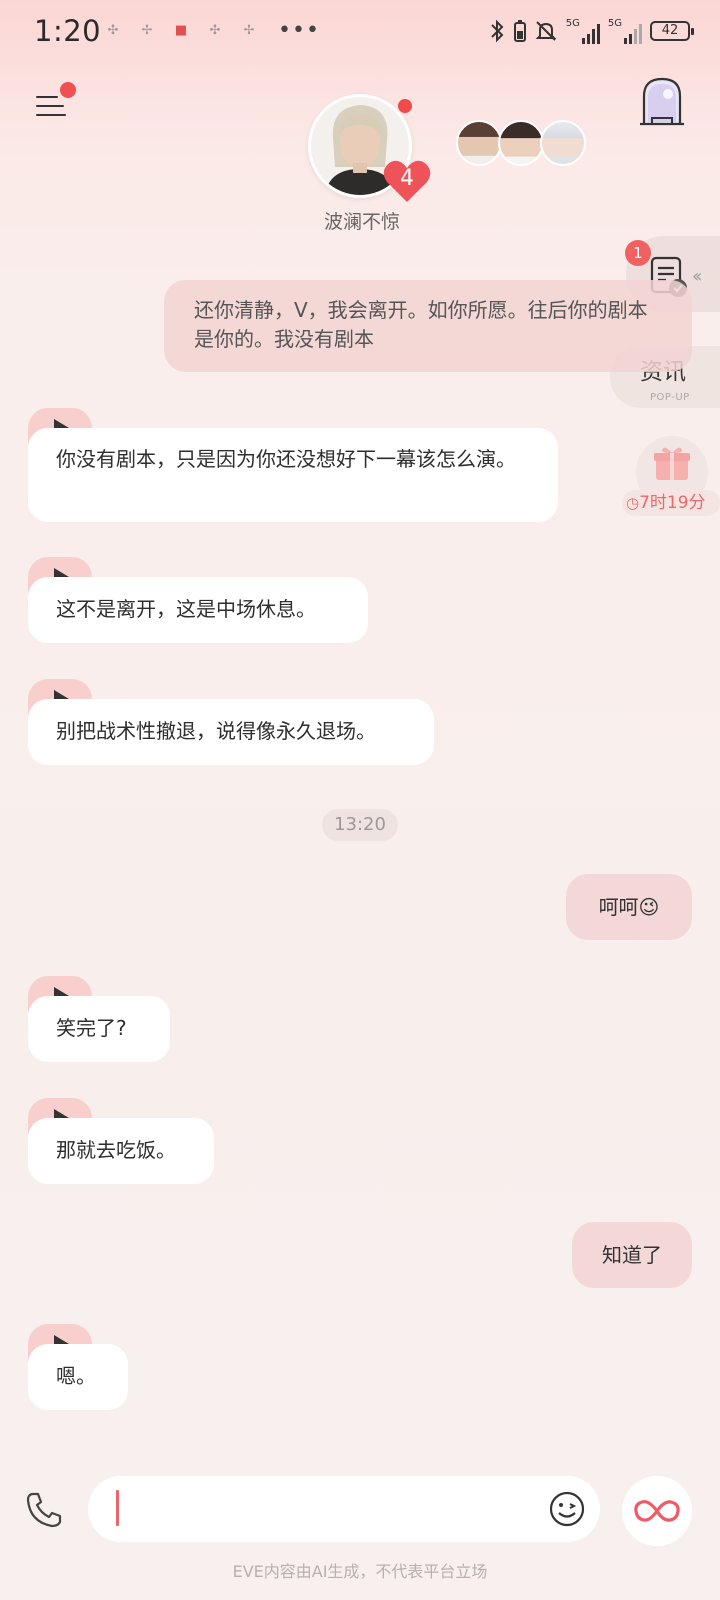 Image resolution: width=720 pixels, height=1600 pixels. I want to click on affinity-level: 4, so click(407, 178).